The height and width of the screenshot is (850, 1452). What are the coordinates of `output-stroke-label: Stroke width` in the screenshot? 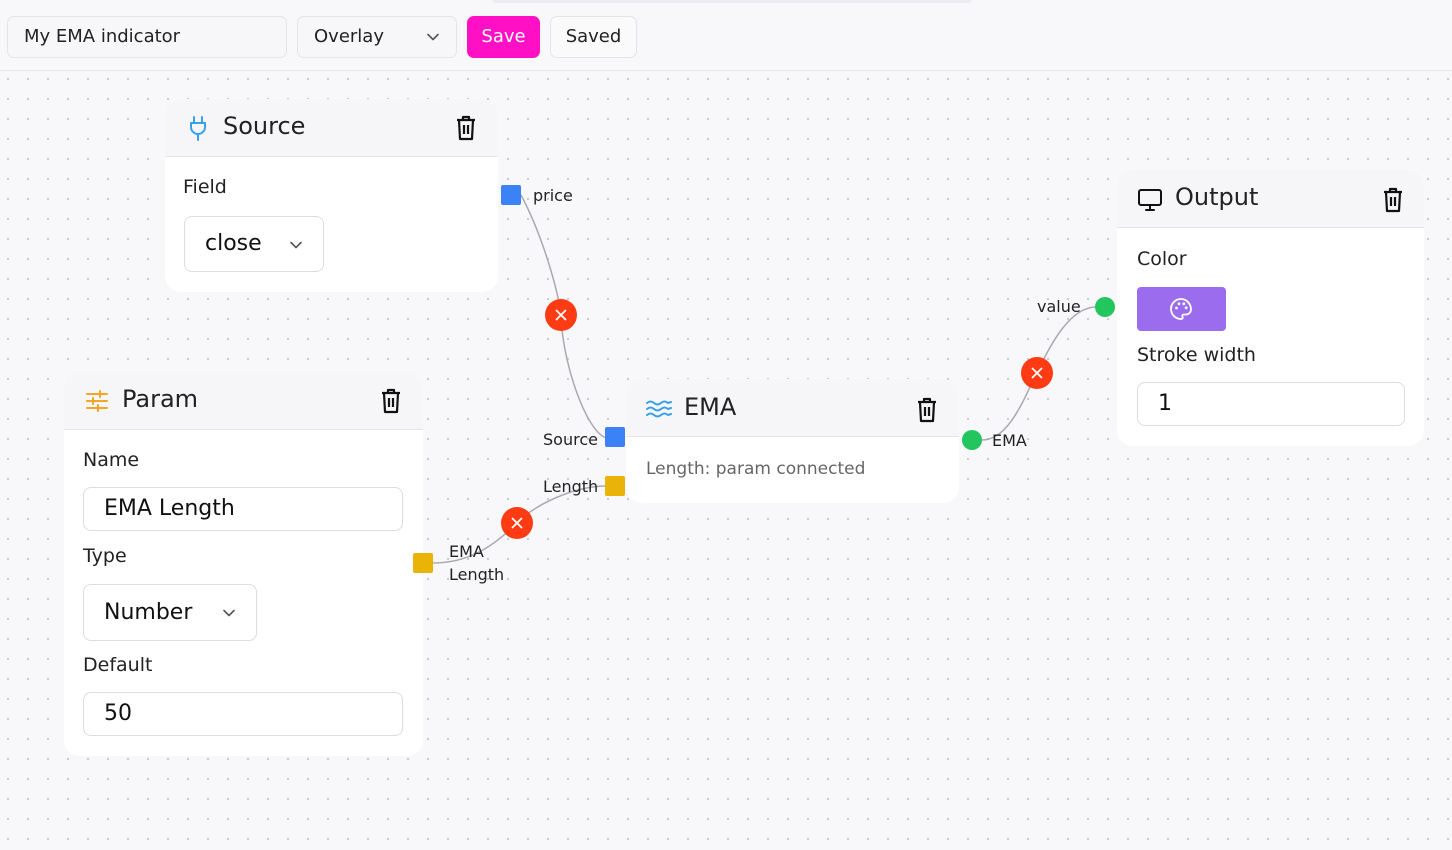 It's located at (1196, 355).